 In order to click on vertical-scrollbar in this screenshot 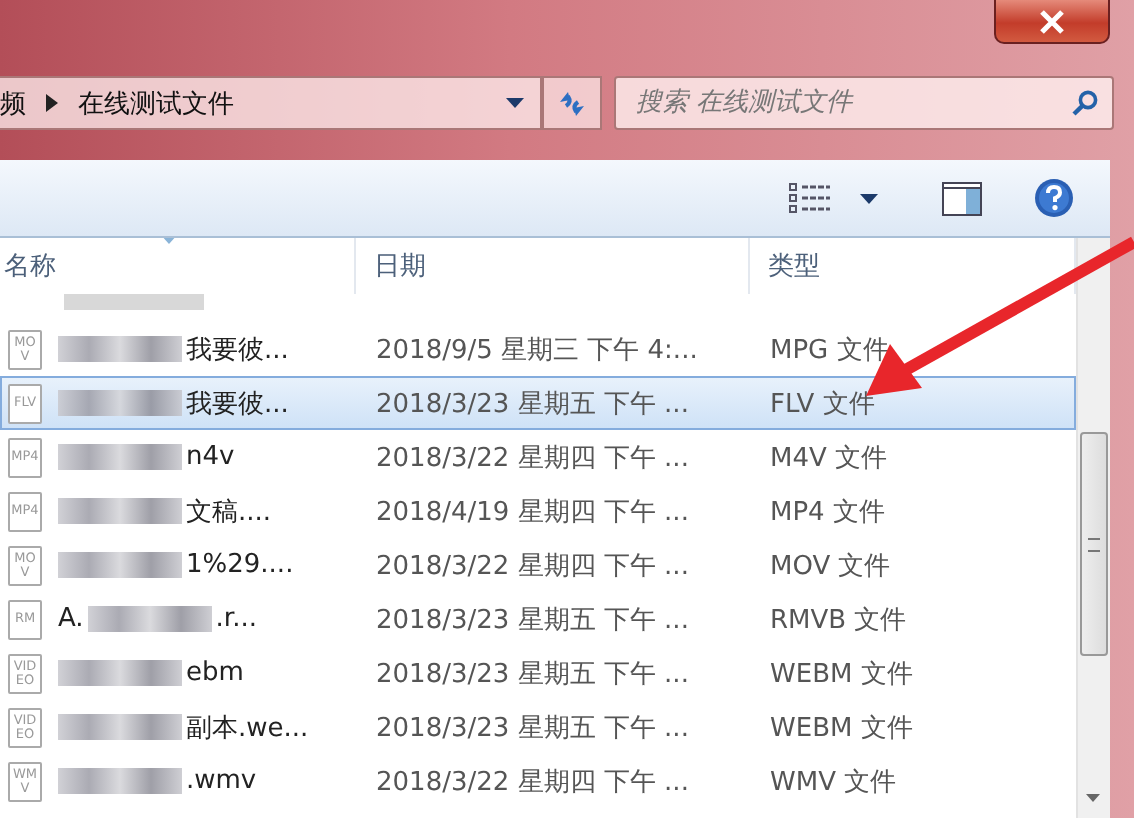, I will do `click(1093, 528)`.